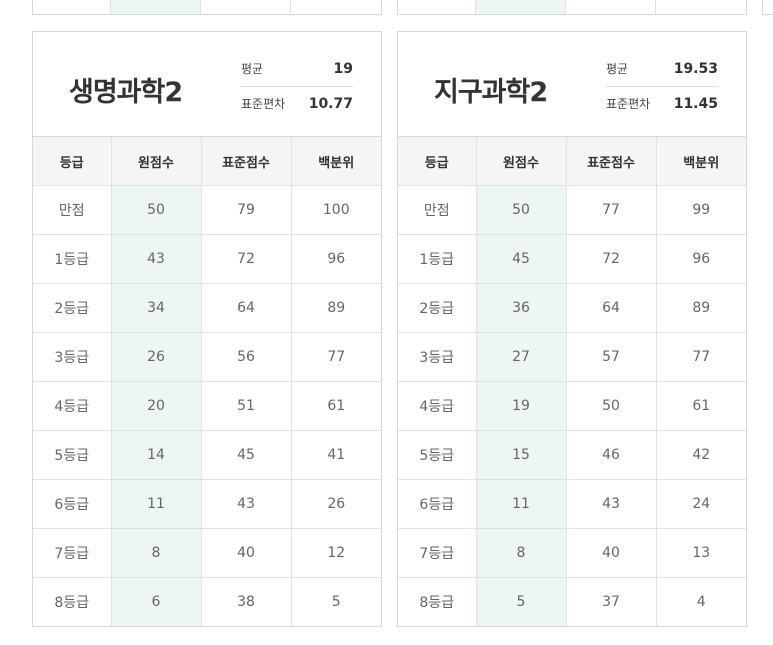  I want to click on percentile-cell: 41, so click(336, 455).